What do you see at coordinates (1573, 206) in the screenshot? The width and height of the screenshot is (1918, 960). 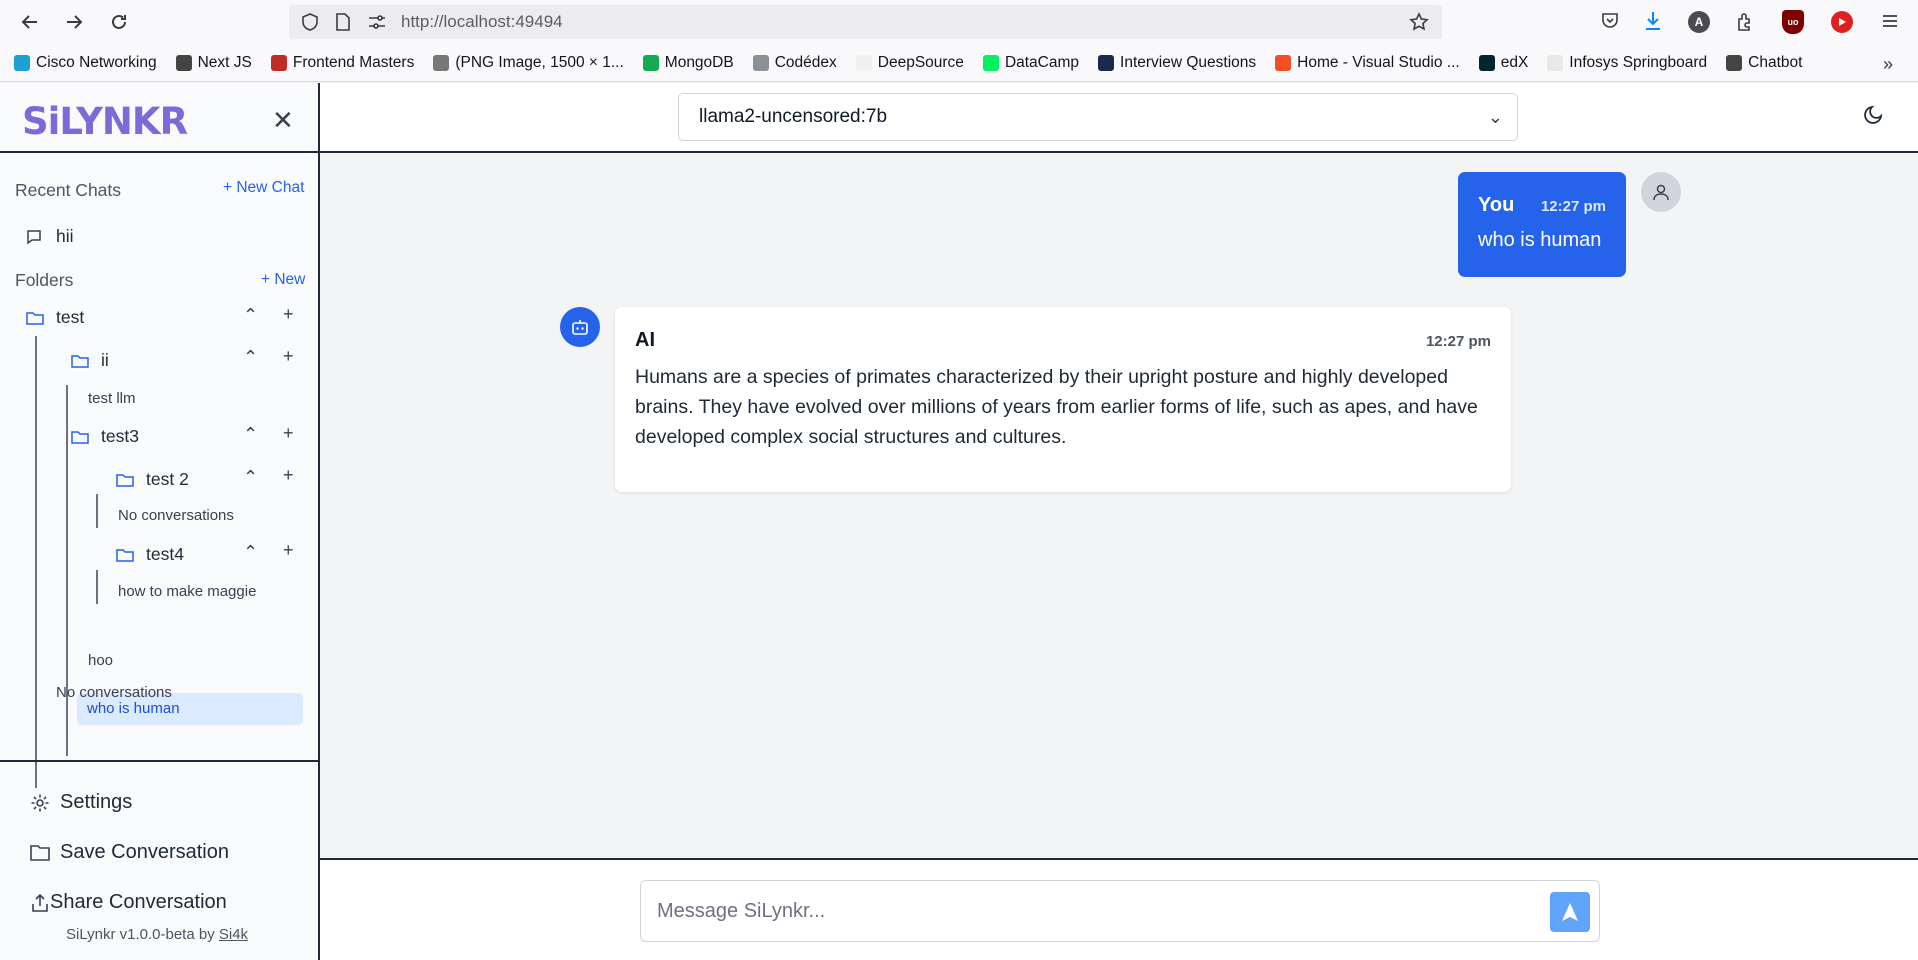 I see `user-message-time: 12:27 pm` at bounding box center [1573, 206].